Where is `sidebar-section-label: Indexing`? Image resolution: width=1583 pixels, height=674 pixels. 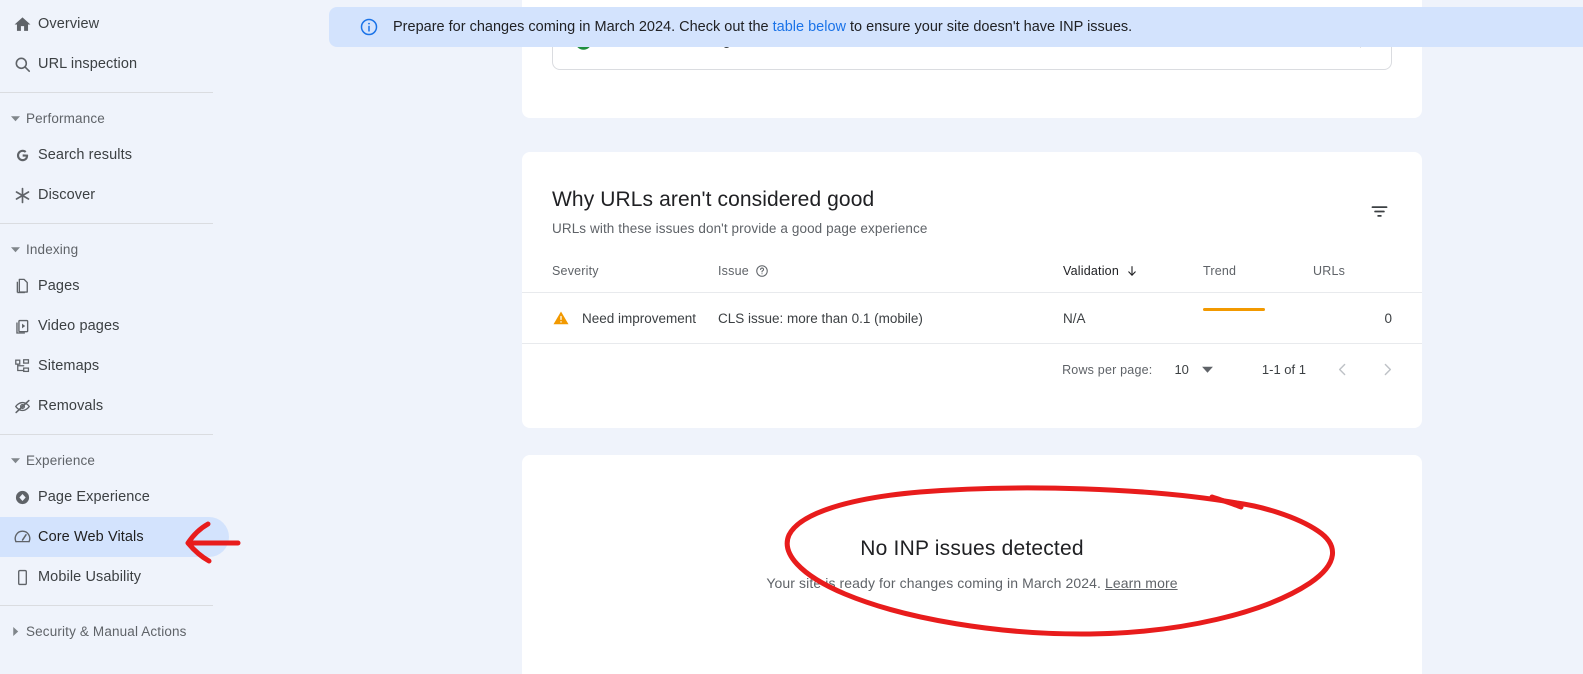
sidebar-section-label: Indexing is located at coordinates (52, 249).